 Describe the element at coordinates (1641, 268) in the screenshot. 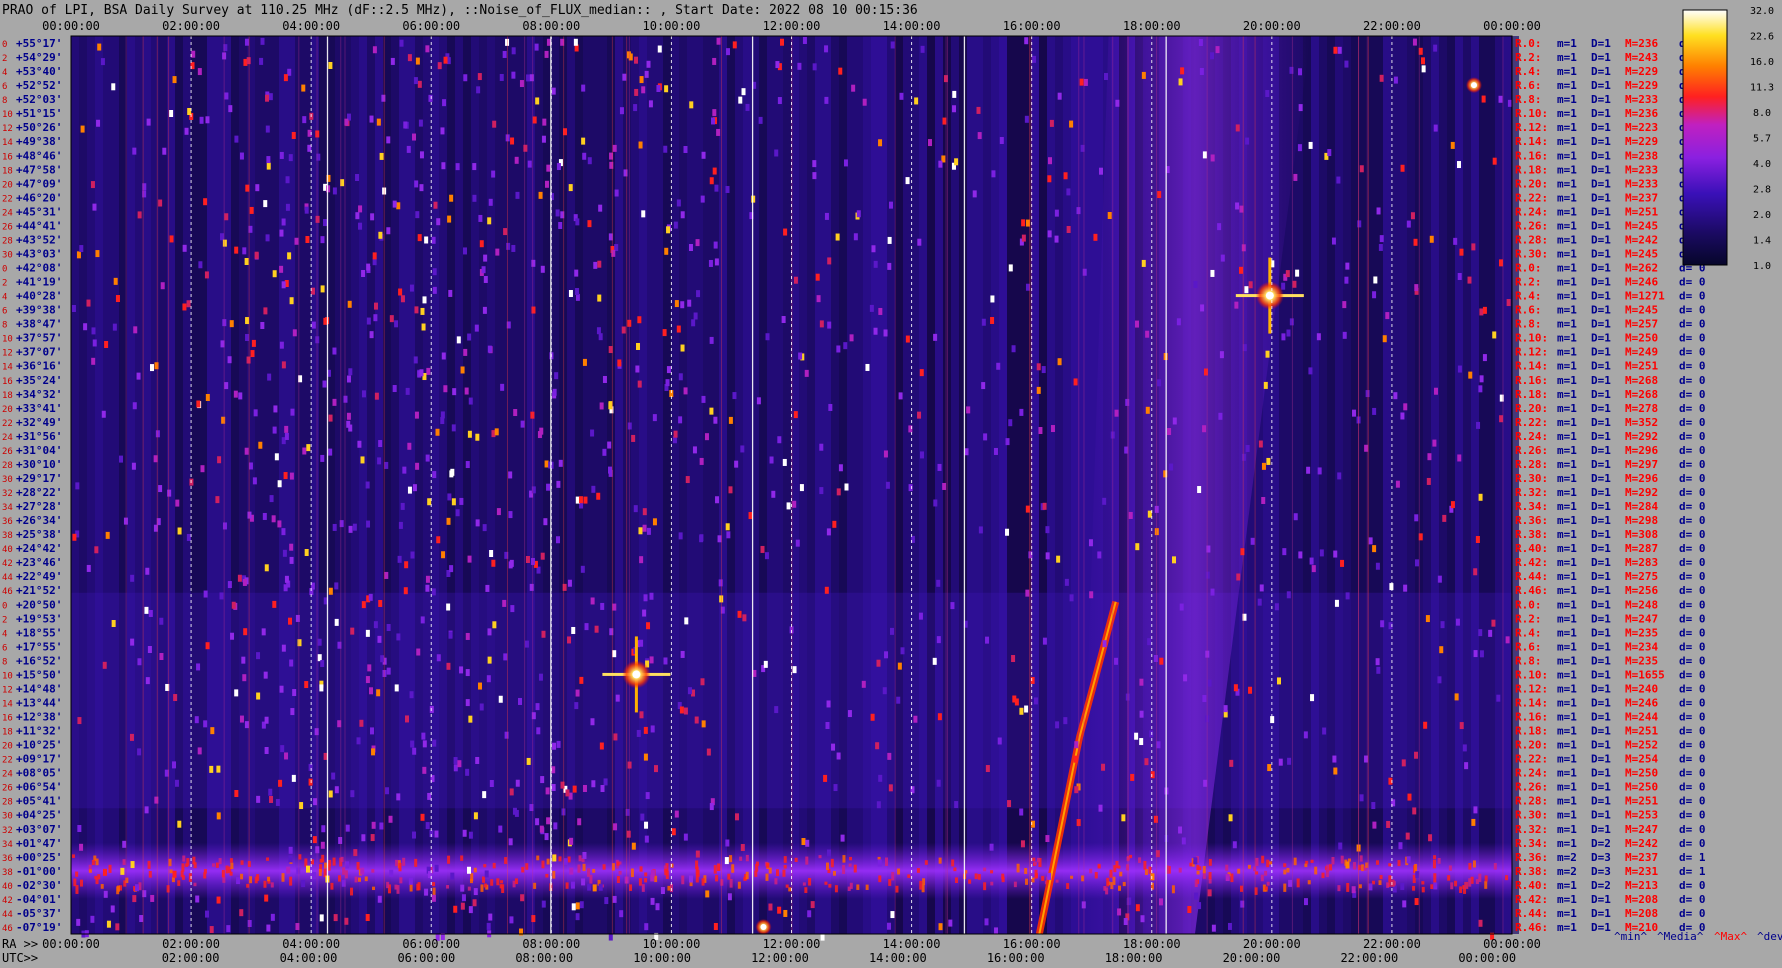

I see `row-stat-max: M=262` at that location.